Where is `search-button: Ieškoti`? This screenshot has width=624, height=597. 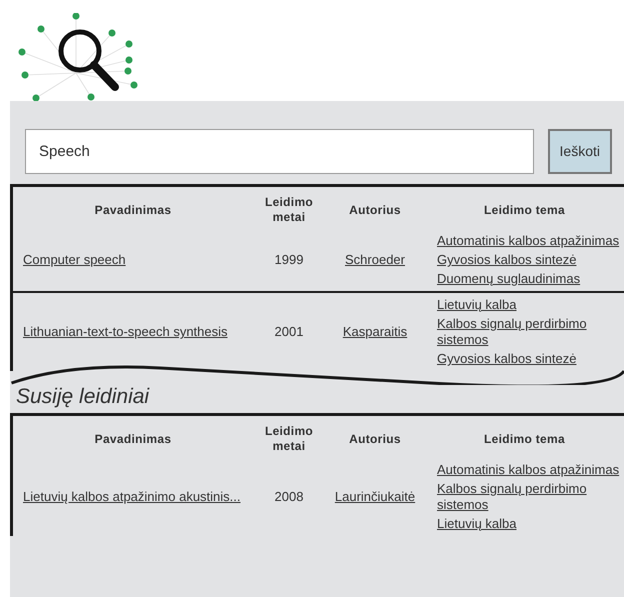 search-button: Ieškoti is located at coordinates (580, 151).